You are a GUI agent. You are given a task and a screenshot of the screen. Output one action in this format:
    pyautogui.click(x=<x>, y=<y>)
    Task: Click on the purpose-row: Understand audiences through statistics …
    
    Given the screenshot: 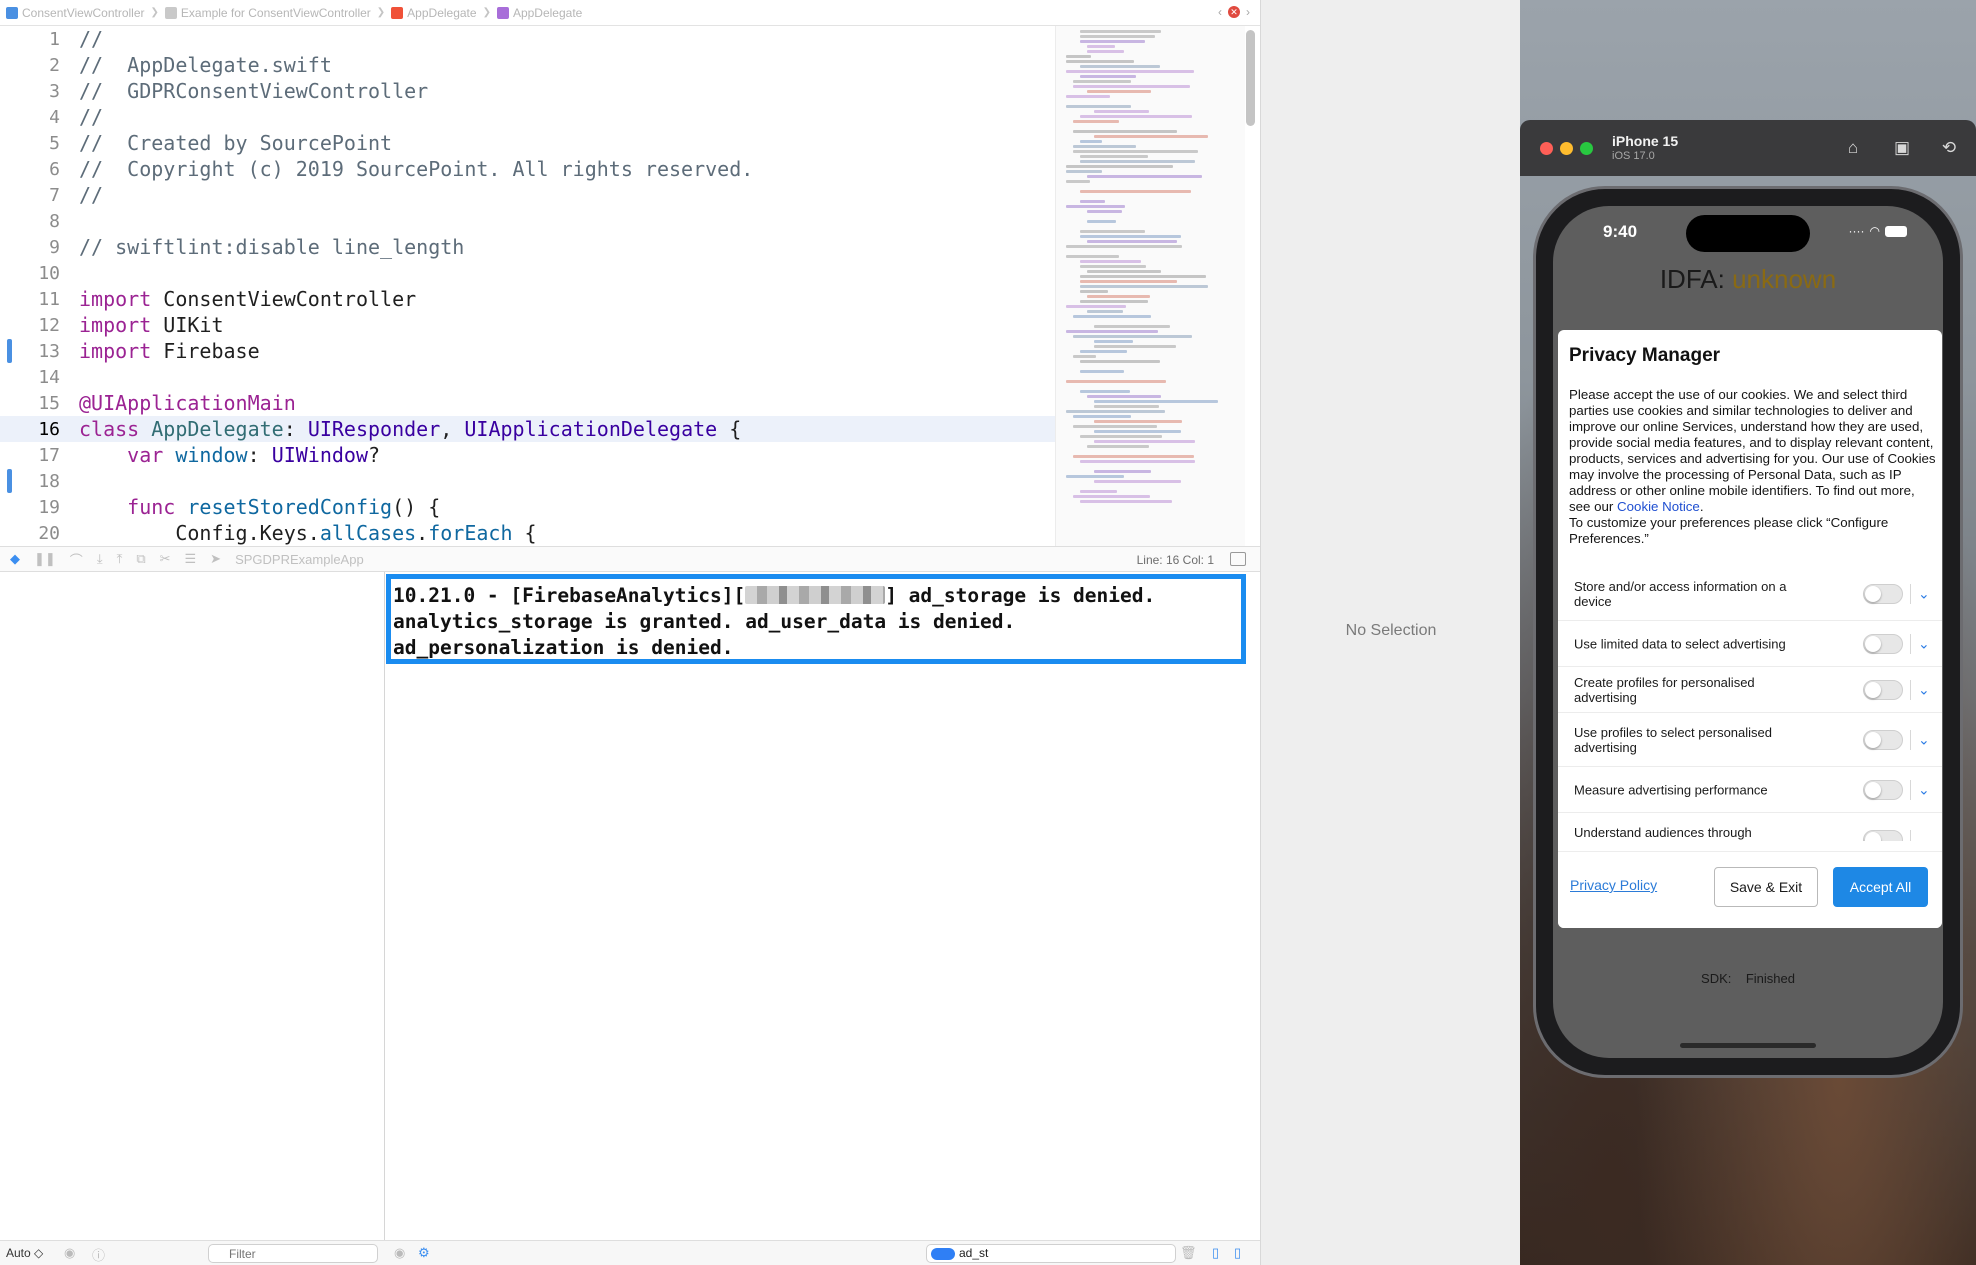 What is the action you would take?
    pyautogui.click(x=1750, y=827)
    